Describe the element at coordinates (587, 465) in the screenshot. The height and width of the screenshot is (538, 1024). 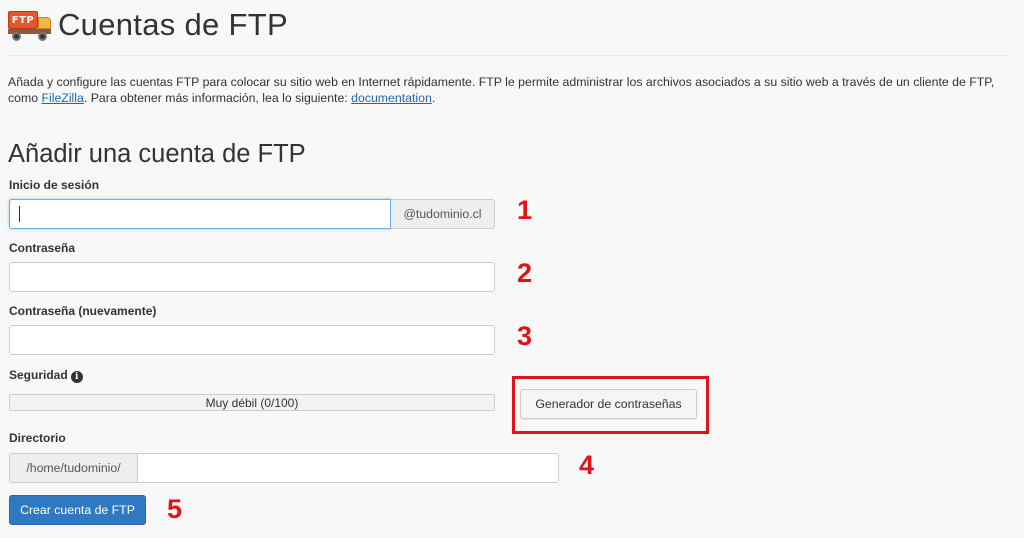
I see `step-number-4: 4` at that location.